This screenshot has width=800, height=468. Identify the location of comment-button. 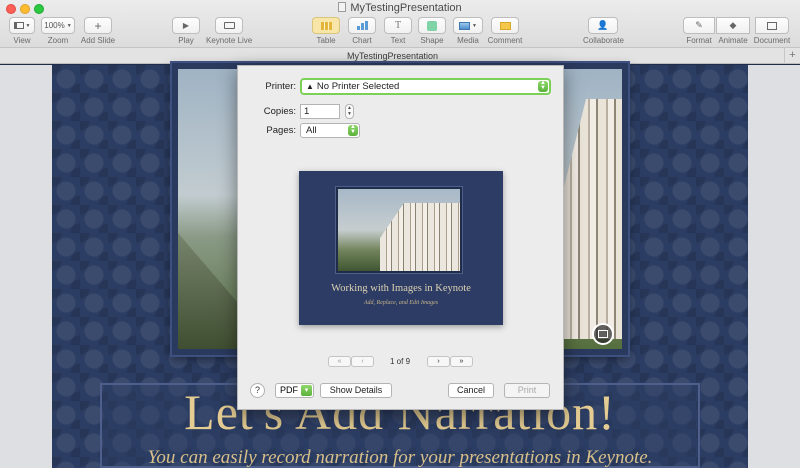
(505, 25).